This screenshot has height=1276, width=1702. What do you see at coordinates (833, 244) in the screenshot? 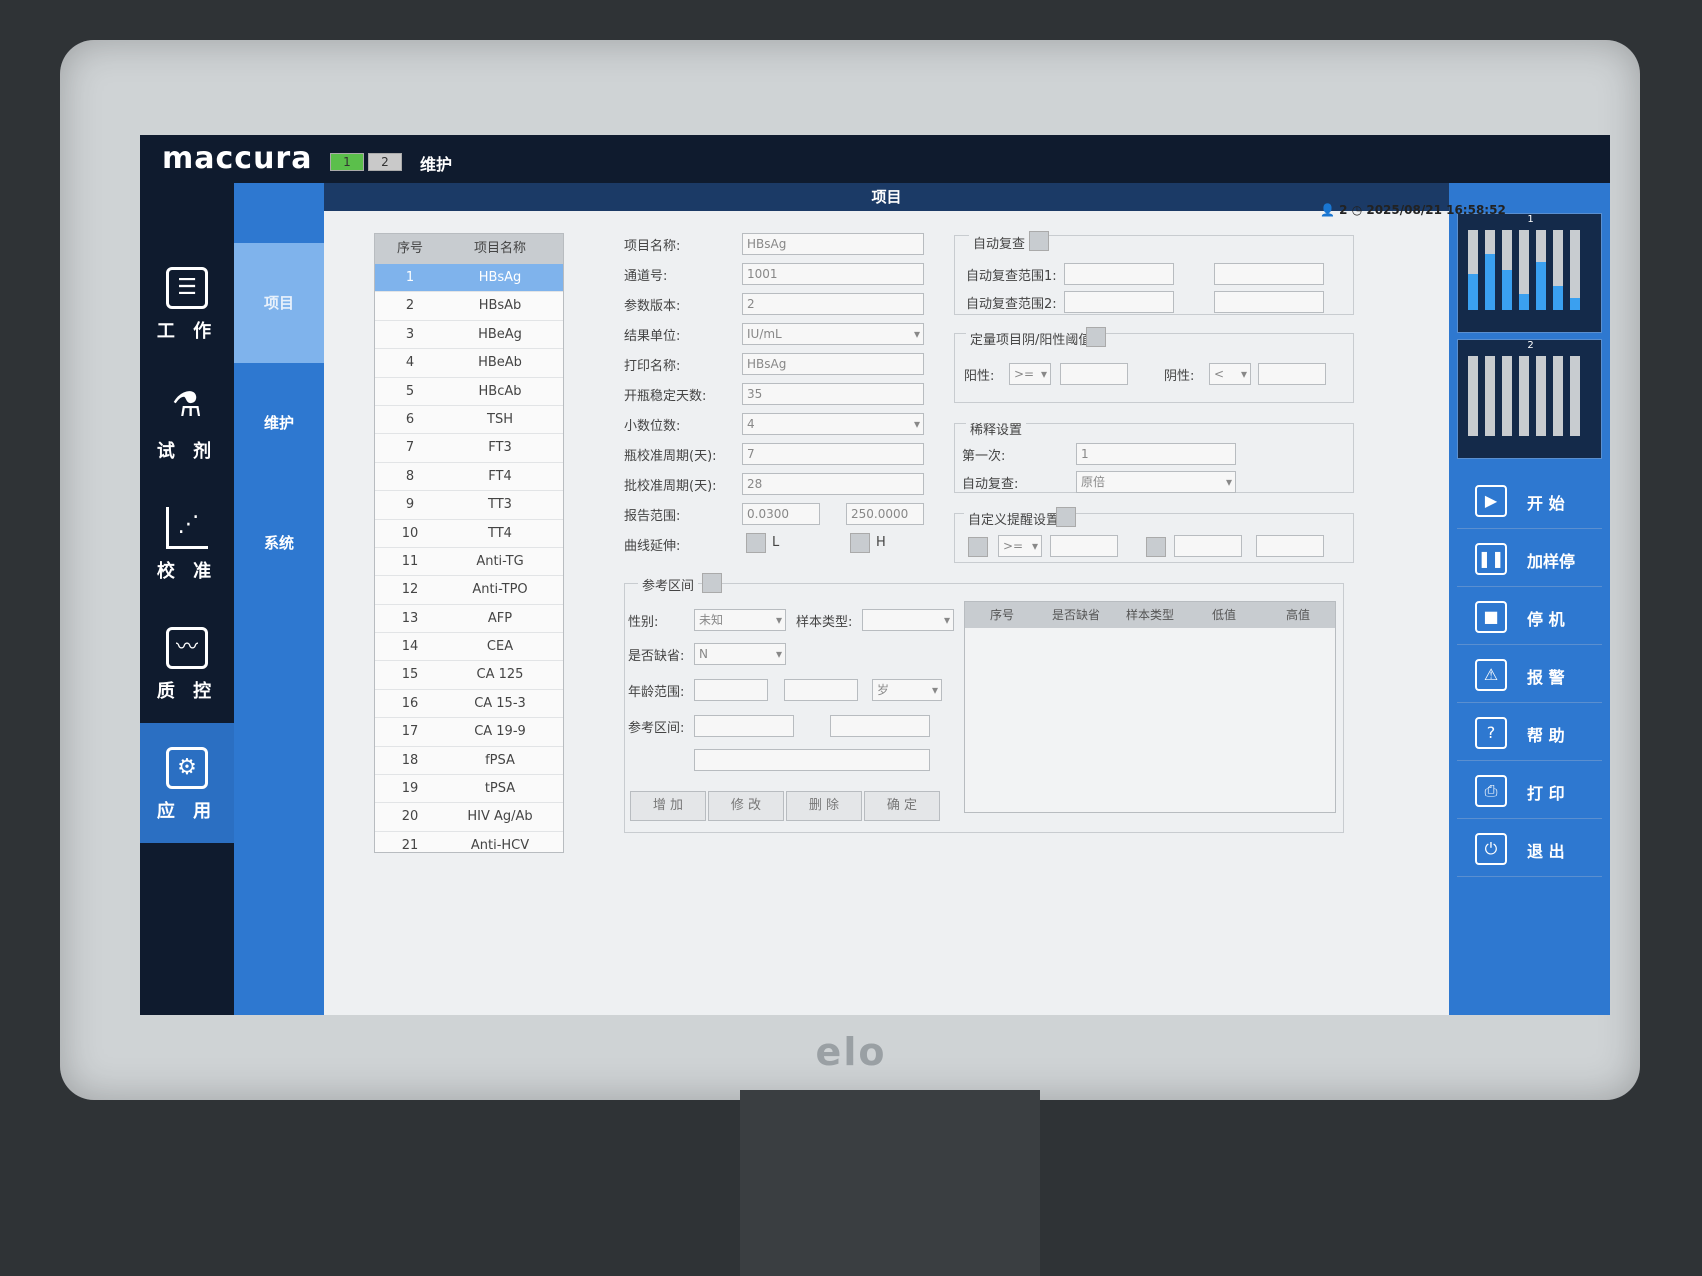
I see `item-name-field: HBsAg` at bounding box center [833, 244].